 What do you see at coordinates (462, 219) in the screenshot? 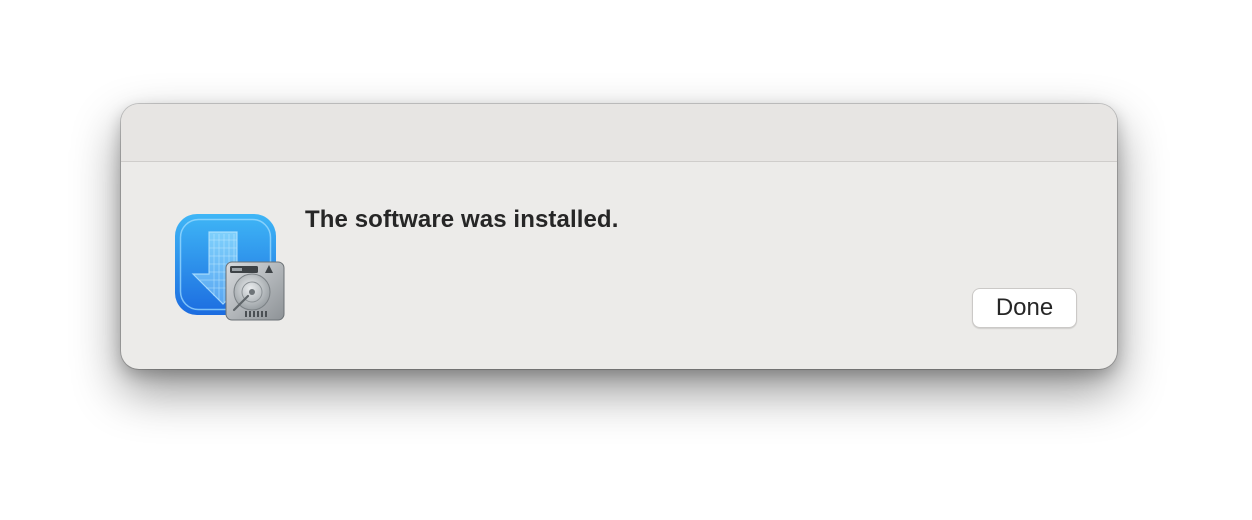
I see `dialog-message: The software was installed.` at bounding box center [462, 219].